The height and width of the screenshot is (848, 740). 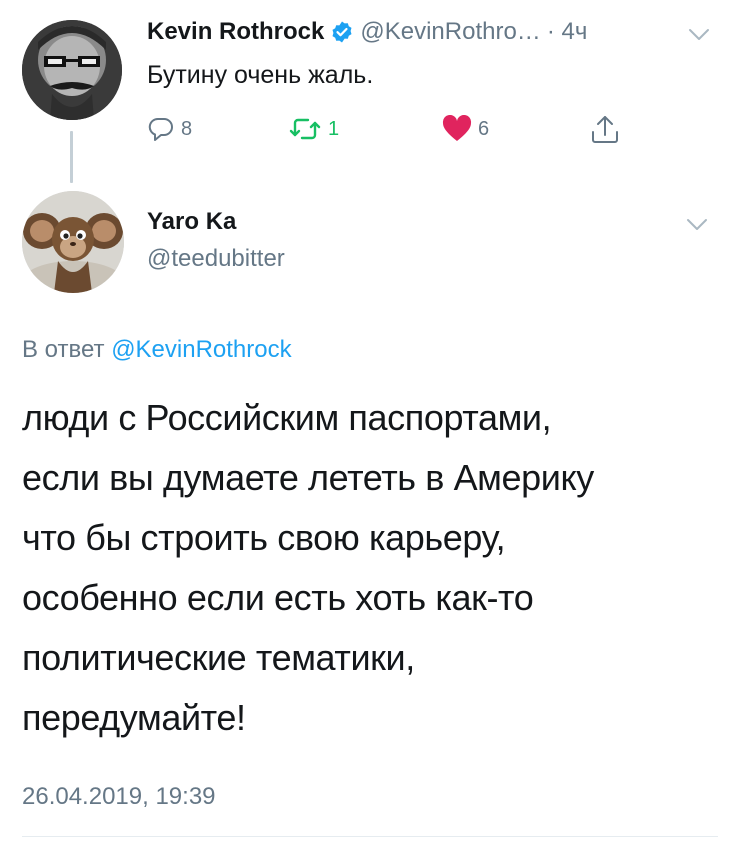 What do you see at coordinates (160, 129) in the screenshot?
I see `reply-icon` at bounding box center [160, 129].